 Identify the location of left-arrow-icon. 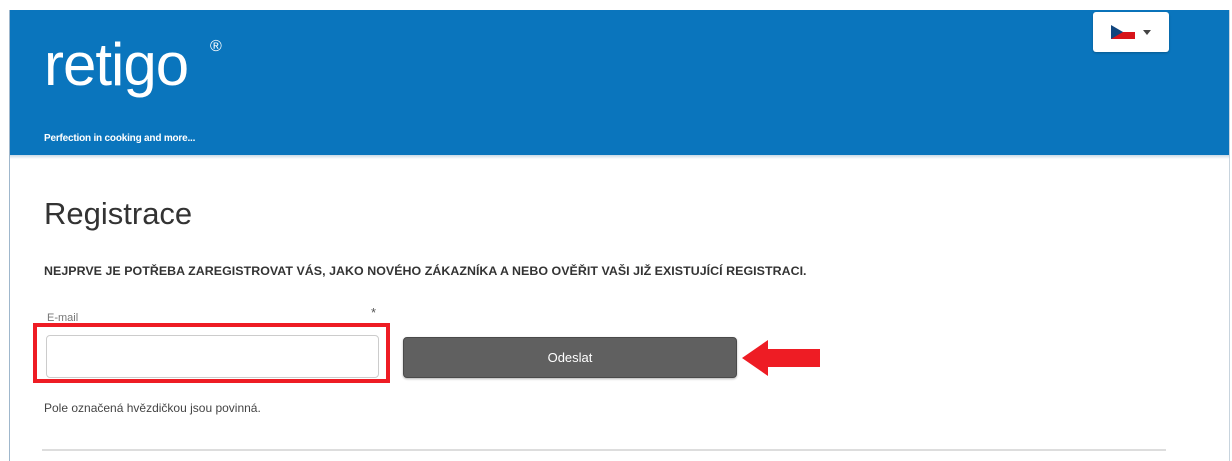
(781, 358).